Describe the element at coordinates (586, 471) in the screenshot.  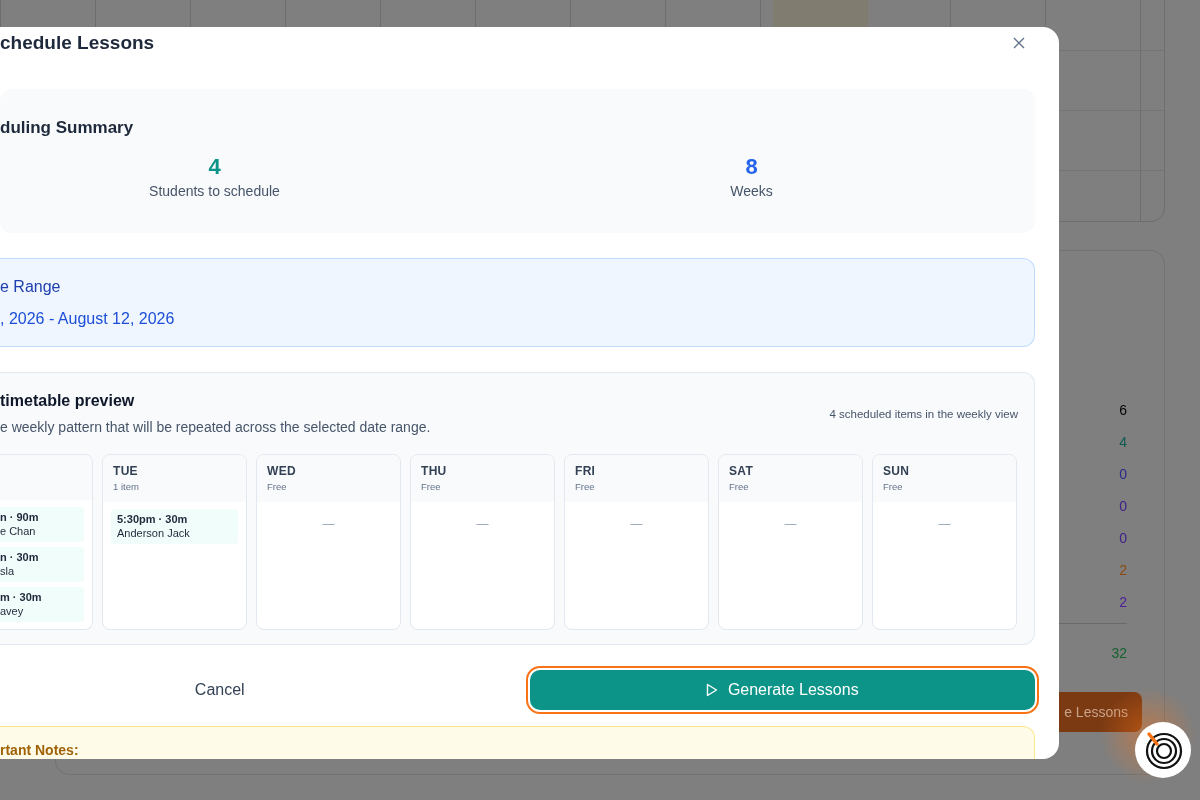
I see `day-name: FRI` at that location.